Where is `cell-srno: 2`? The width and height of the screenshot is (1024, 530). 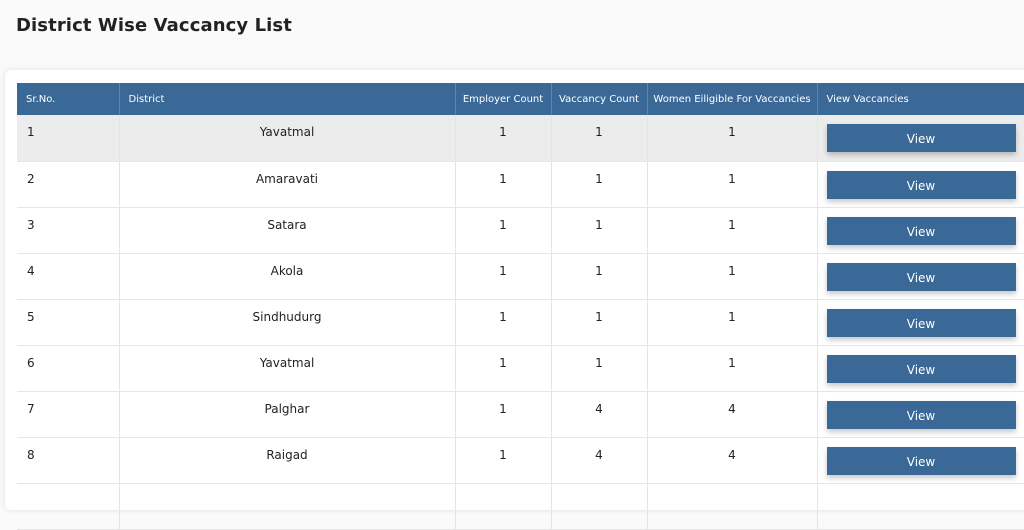 cell-srno: 2 is located at coordinates (68, 184).